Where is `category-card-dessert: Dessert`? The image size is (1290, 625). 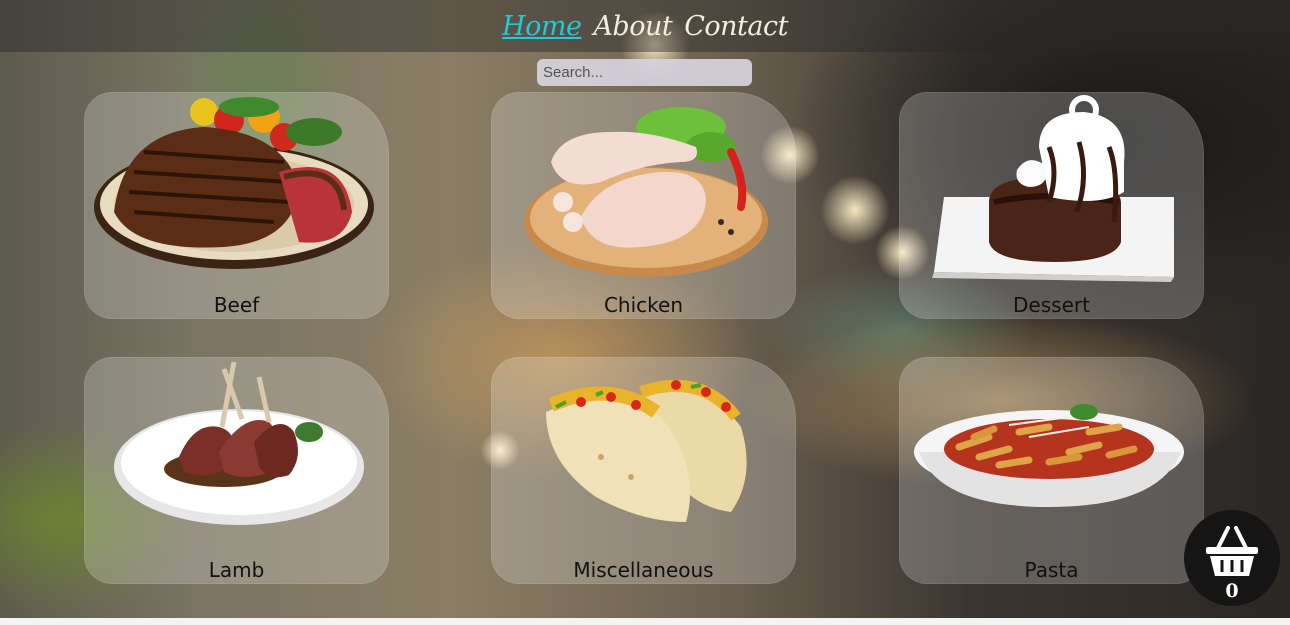 category-card-dessert: Dessert is located at coordinates (1051, 205).